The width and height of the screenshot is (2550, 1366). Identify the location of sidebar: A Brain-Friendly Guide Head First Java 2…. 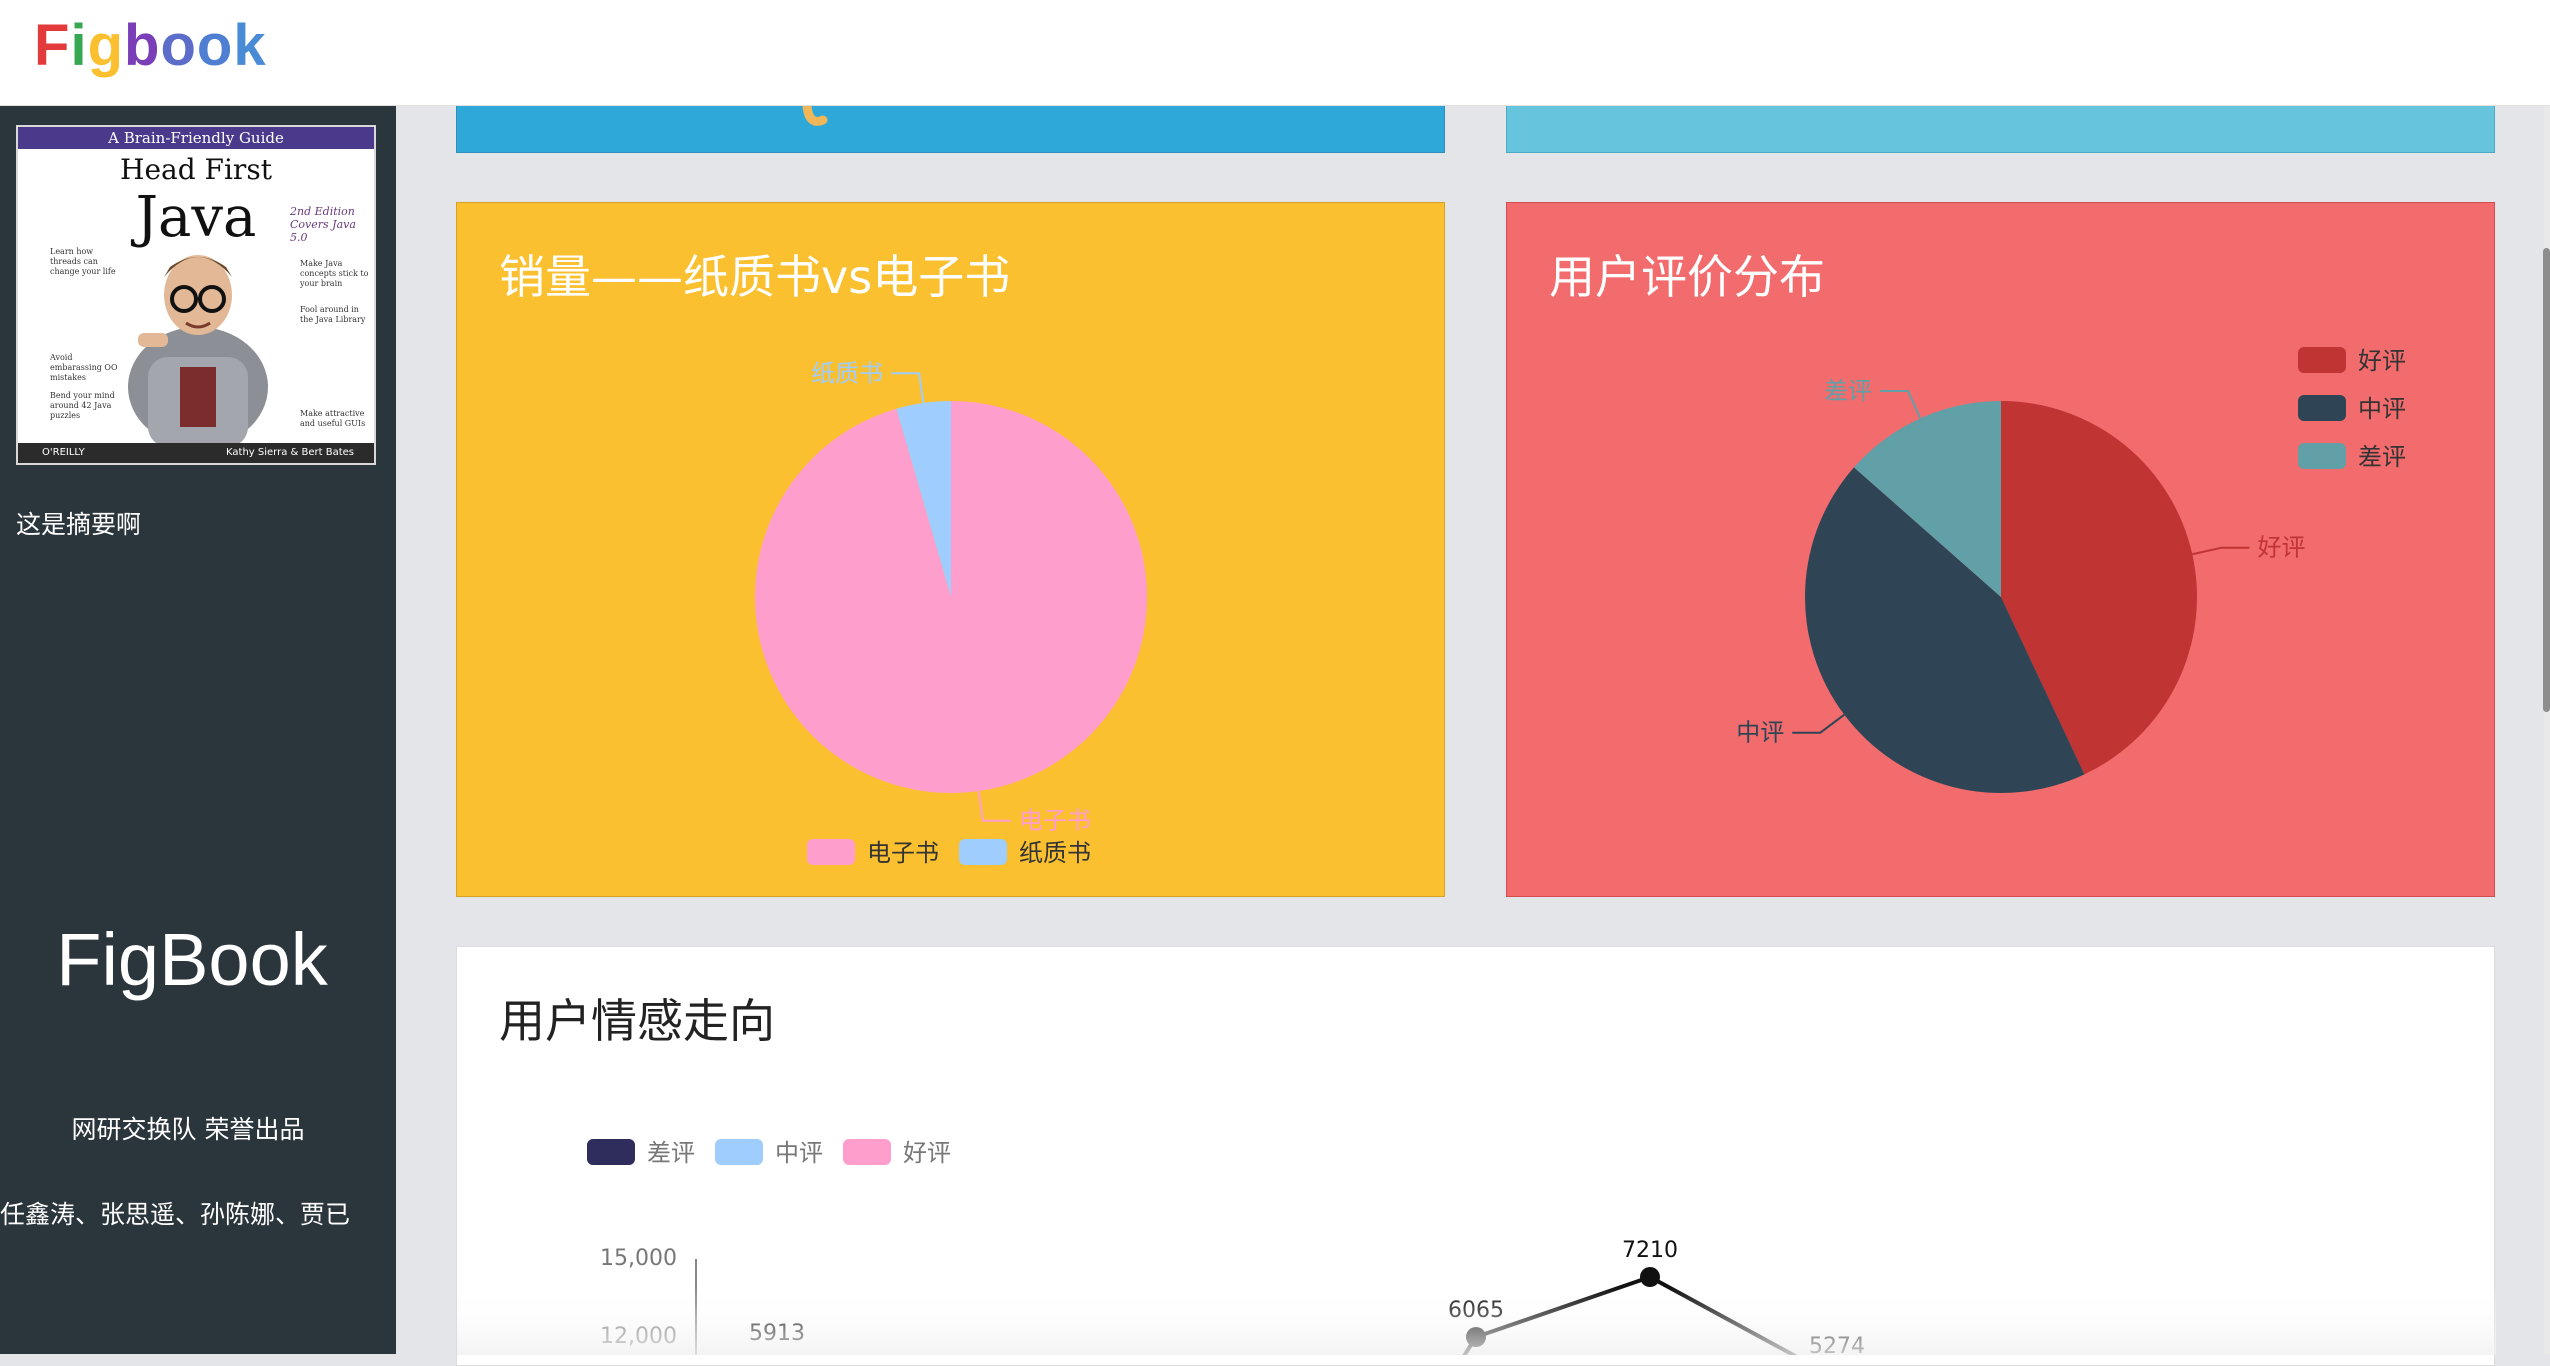
(198, 729).